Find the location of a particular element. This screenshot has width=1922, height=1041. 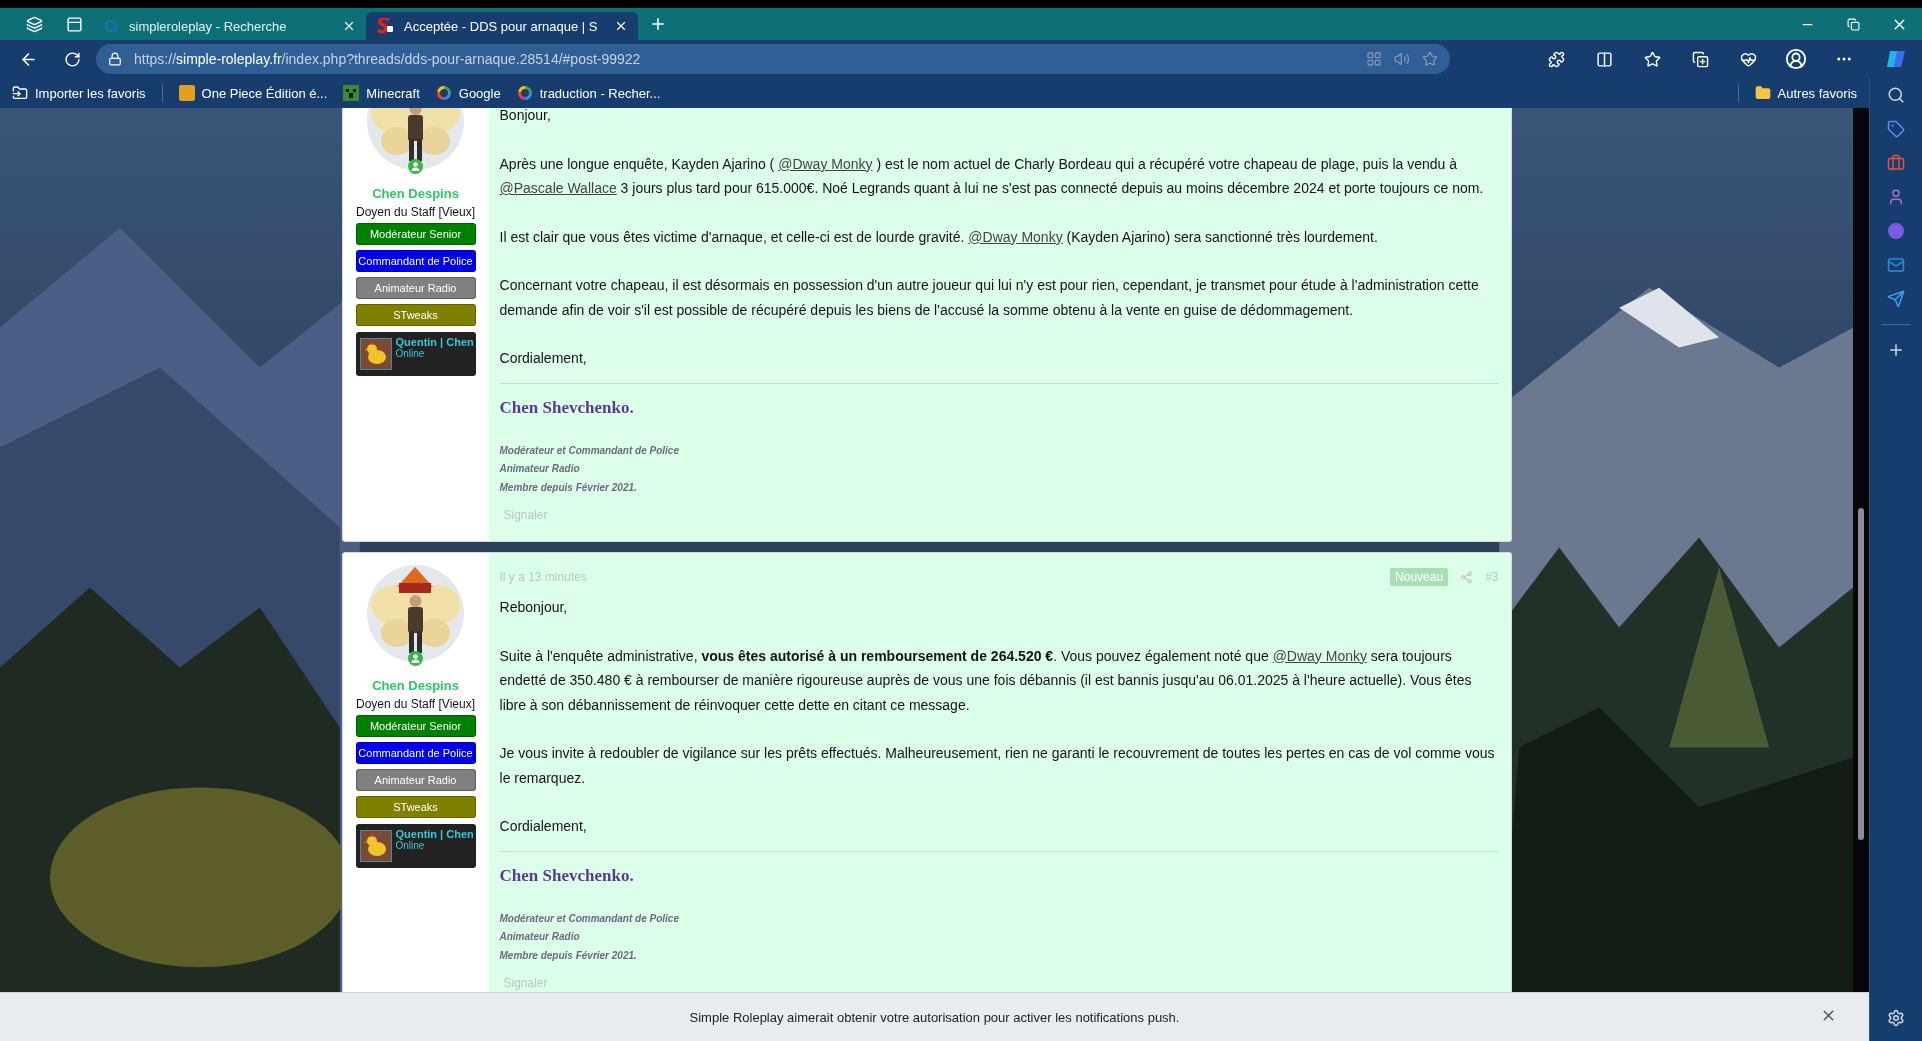

lock-icon is located at coordinates (115, 59).